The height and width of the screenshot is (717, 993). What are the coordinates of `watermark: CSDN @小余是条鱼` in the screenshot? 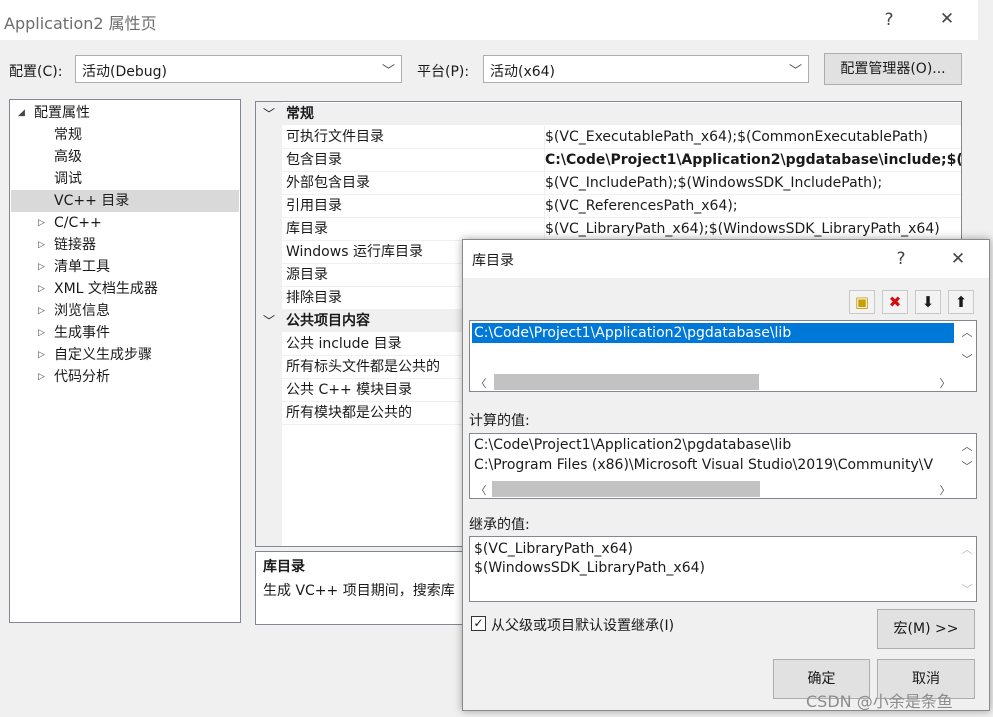 It's located at (879, 701).